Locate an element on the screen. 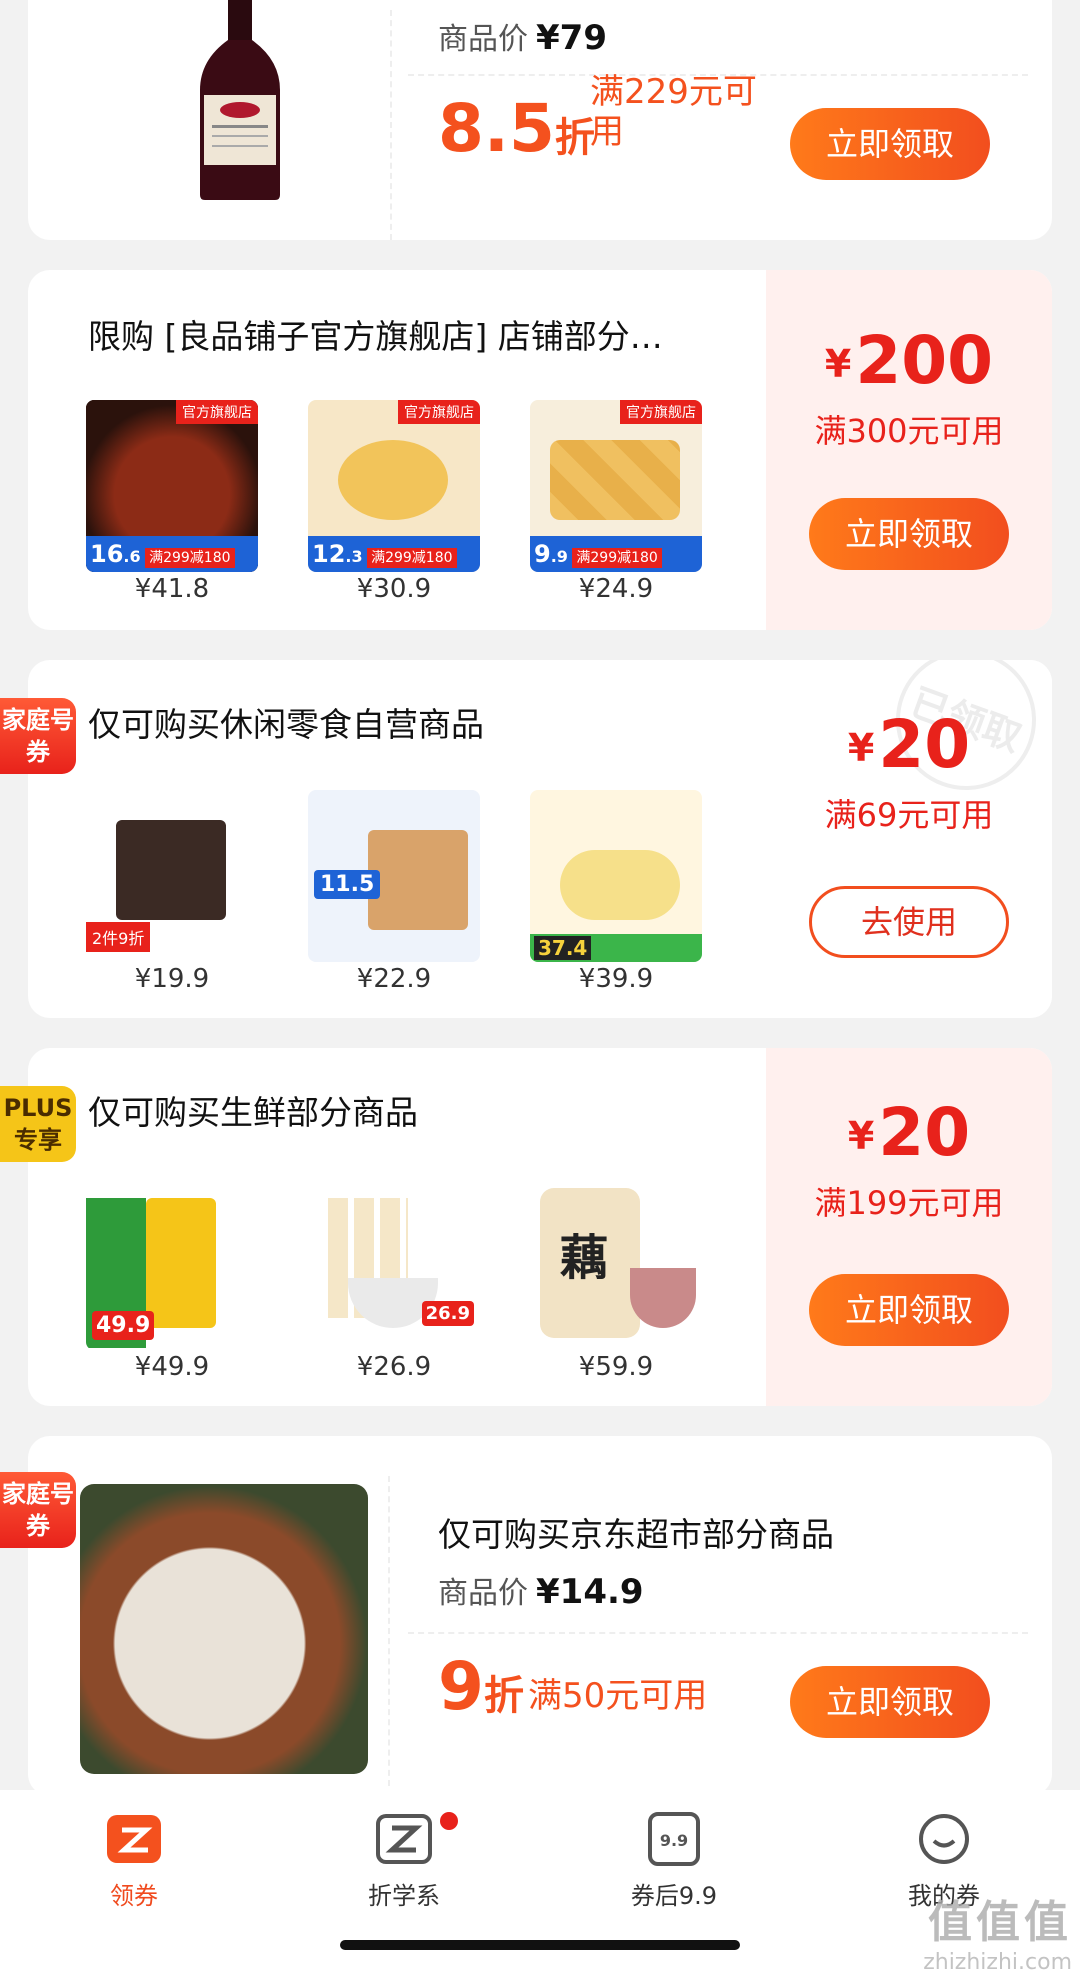 This screenshot has height=1970, width=1080. coupon-condition: 满229元可用 is located at coordinates (673, 112).